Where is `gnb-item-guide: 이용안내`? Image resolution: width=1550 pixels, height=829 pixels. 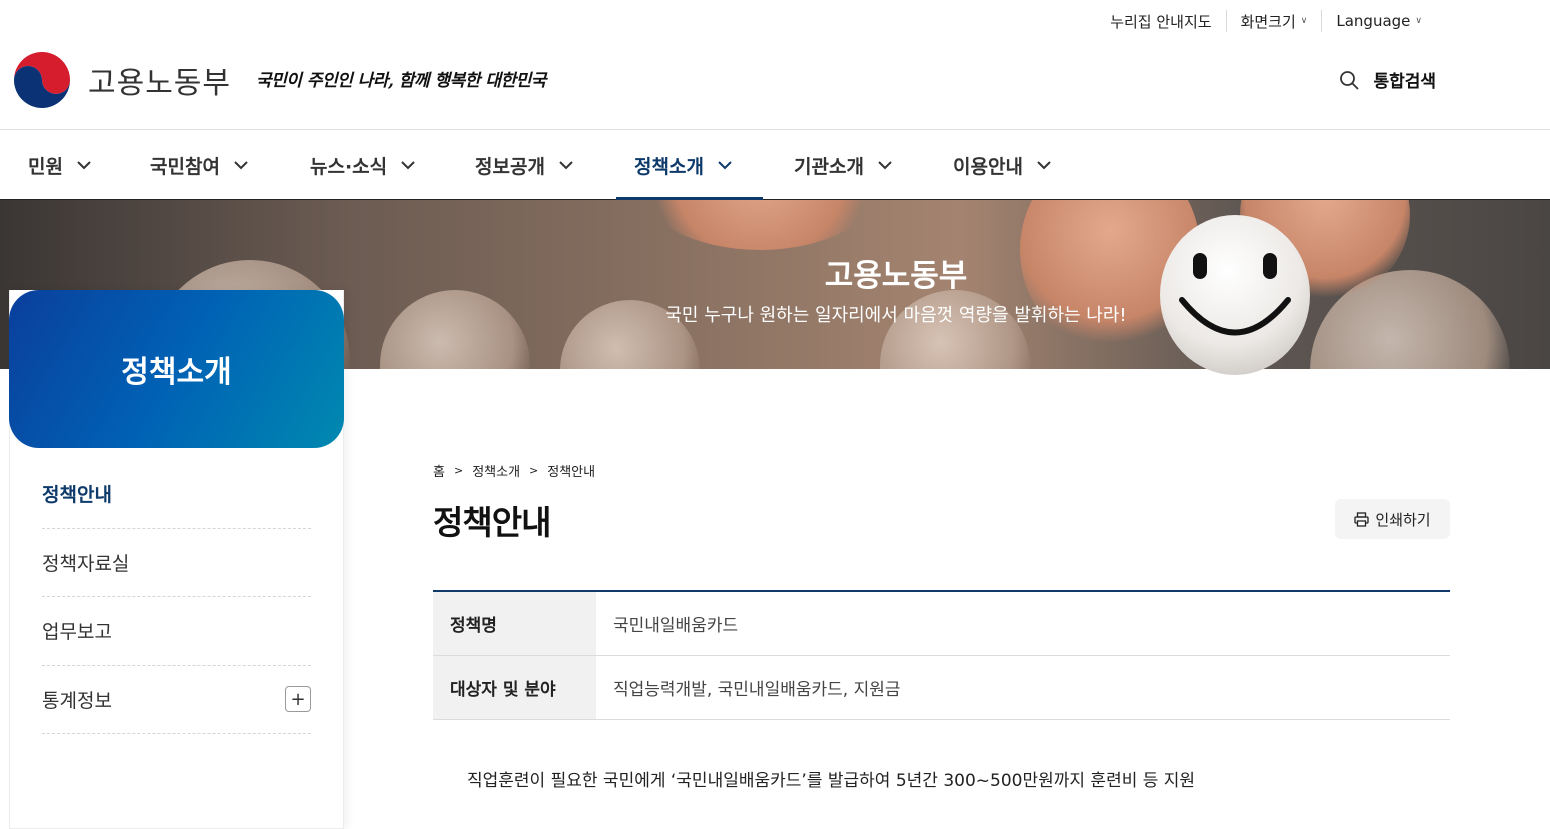 gnb-item-guide: 이용안내 is located at coordinates (1002, 165).